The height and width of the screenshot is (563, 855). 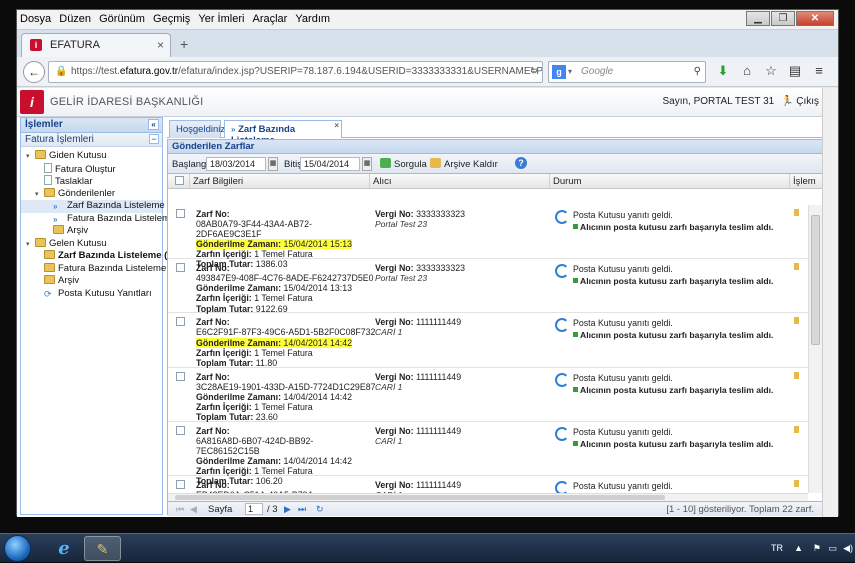 What do you see at coordinates (153, 124) in the screenshot?
I see `collapse-panel-icon: «` at bounding box center [153, 124].